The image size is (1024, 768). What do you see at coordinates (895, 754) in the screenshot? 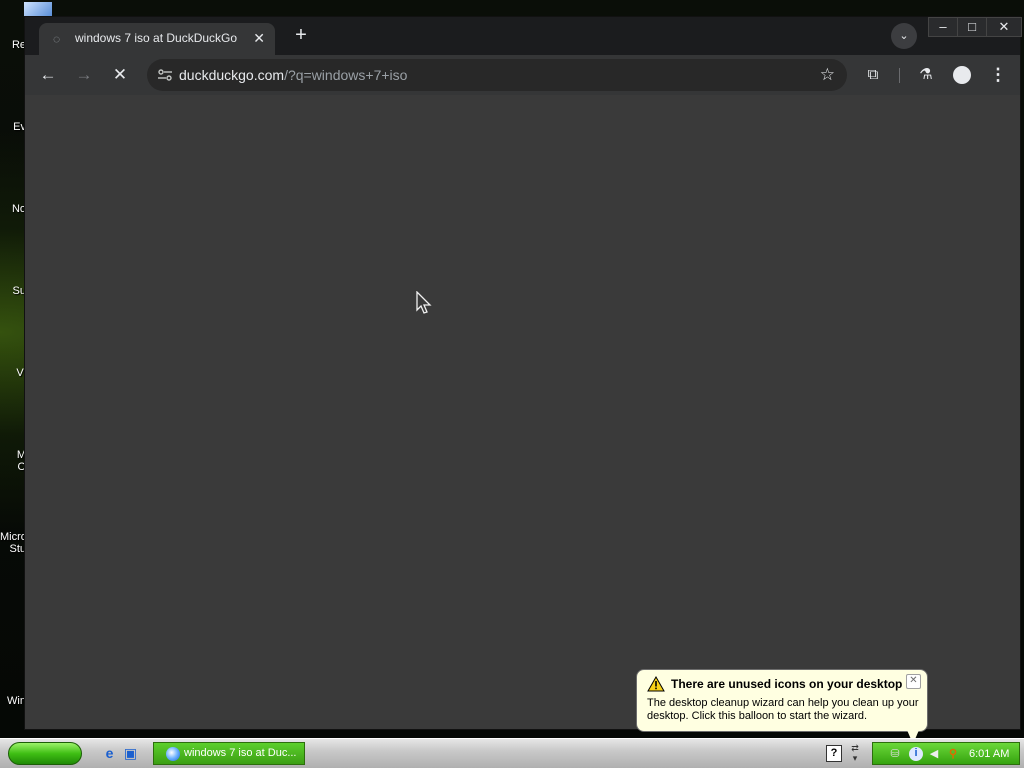
I see `network-icon: ⛁` at bounding box center [895, 754].